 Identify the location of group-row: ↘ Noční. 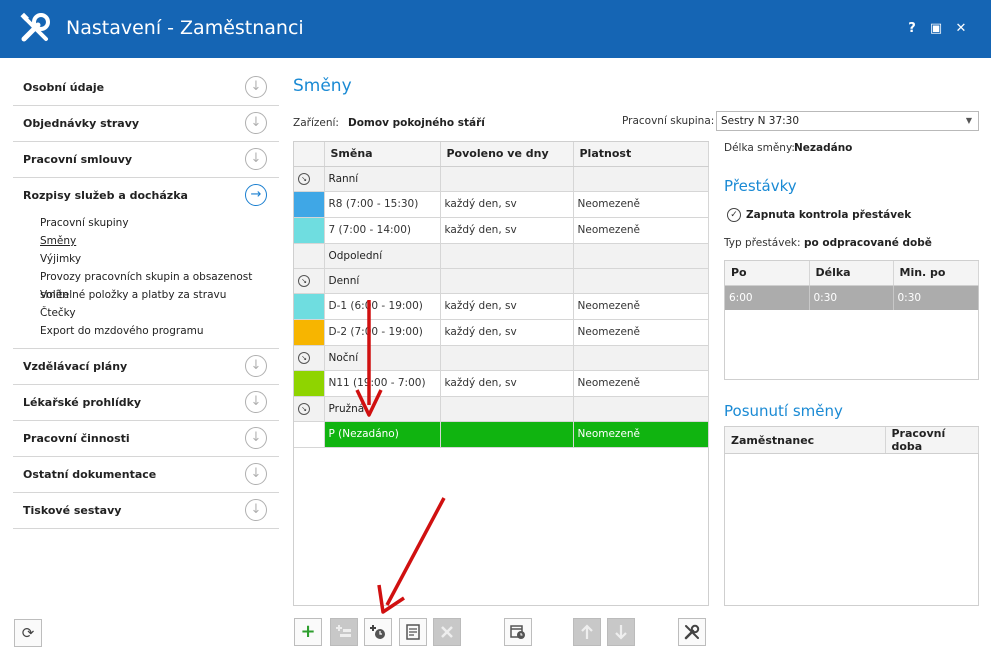
(501, 358).